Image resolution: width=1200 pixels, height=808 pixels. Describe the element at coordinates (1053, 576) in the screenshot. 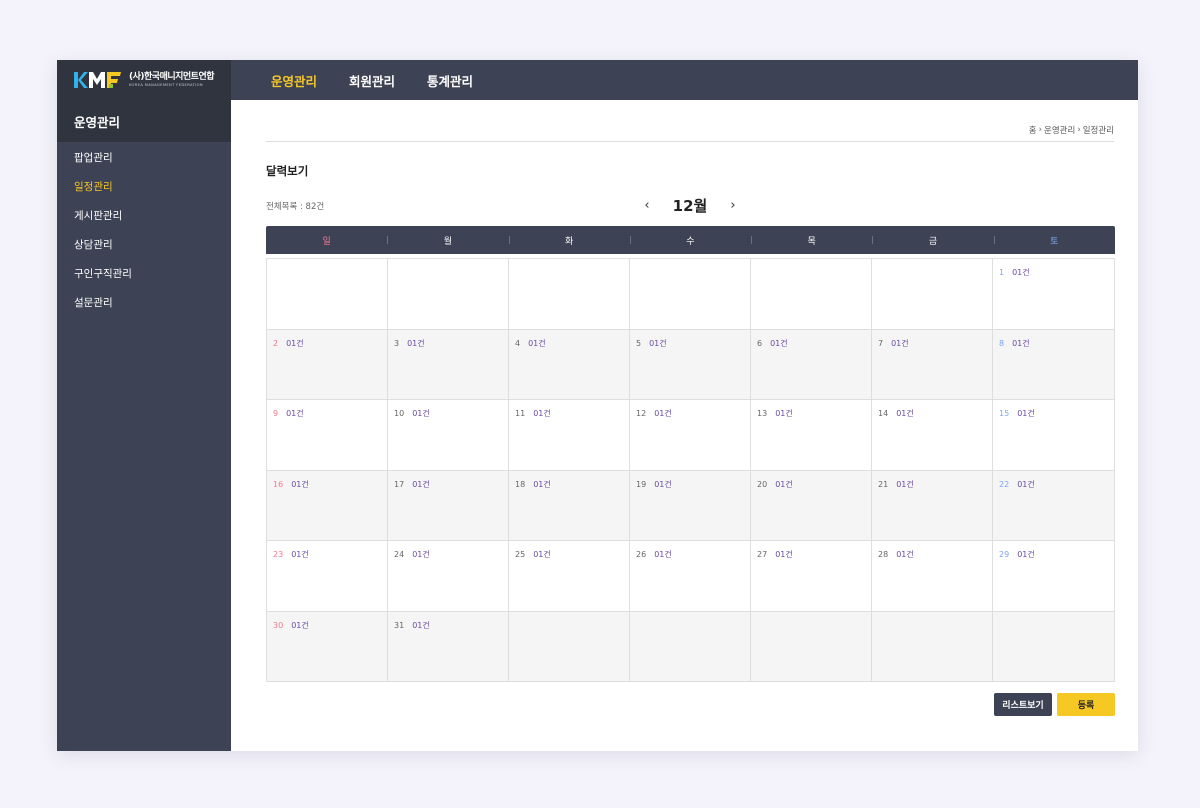

I see `calendar-day-cell: 29 01건` at that location.